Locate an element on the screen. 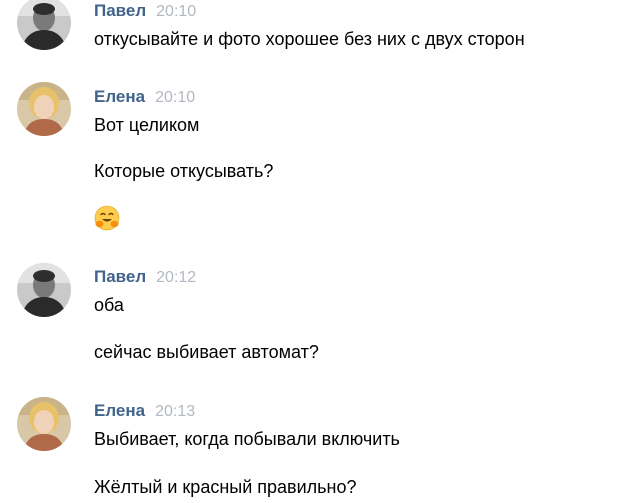 The width and height of the screenshot is (640, 503). message-text: сейчас выбивает автомат? is located at coordinates (206, 352).